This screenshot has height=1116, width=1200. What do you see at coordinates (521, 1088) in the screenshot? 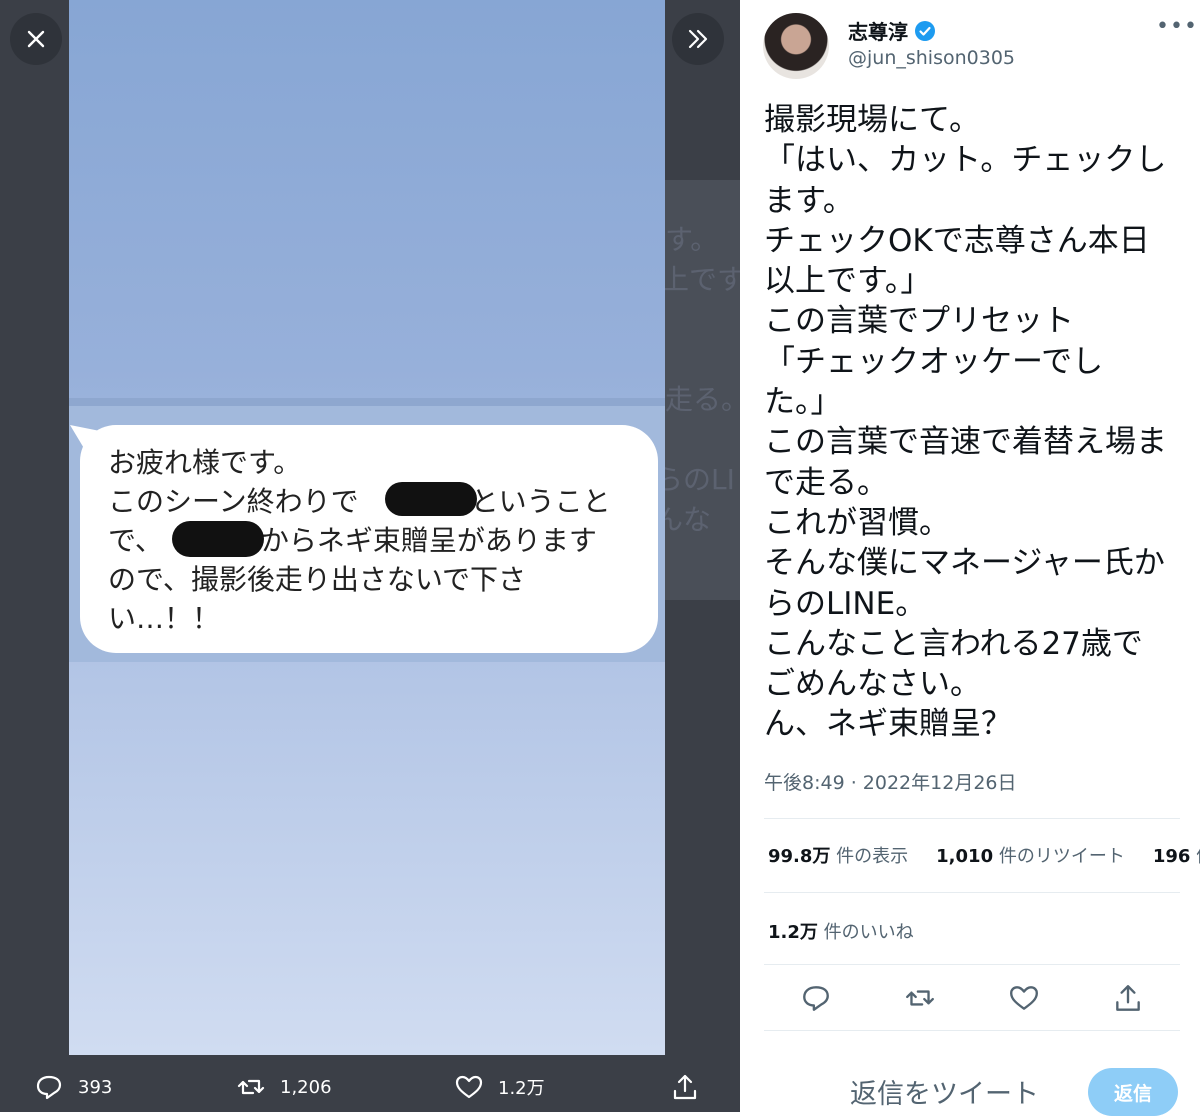
I see `like-count: 1.2万` at bounding box center [521, 1088].